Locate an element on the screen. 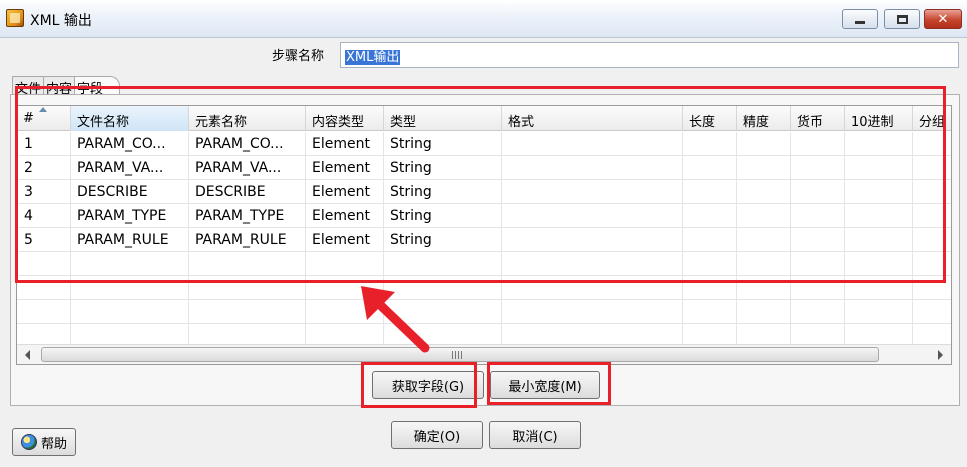 Image resolution: width=967 pixels, height=467 pixels. header-col-group: 分组 is located at coordinates (932, 118).